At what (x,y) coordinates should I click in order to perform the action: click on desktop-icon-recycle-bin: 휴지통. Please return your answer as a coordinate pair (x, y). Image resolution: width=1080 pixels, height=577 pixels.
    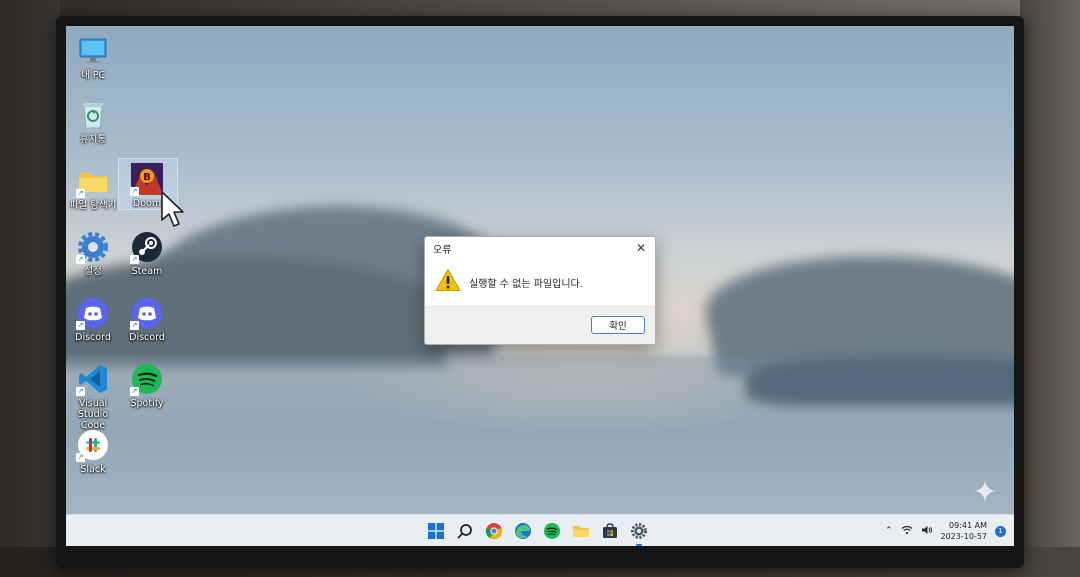
    Looking at the image, I should click on (93, 121).